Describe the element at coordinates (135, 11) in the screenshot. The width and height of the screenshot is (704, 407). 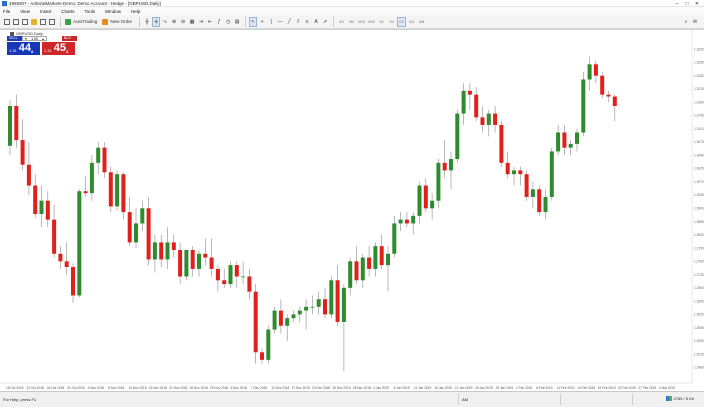
I see `menu-help: Help` at that location.